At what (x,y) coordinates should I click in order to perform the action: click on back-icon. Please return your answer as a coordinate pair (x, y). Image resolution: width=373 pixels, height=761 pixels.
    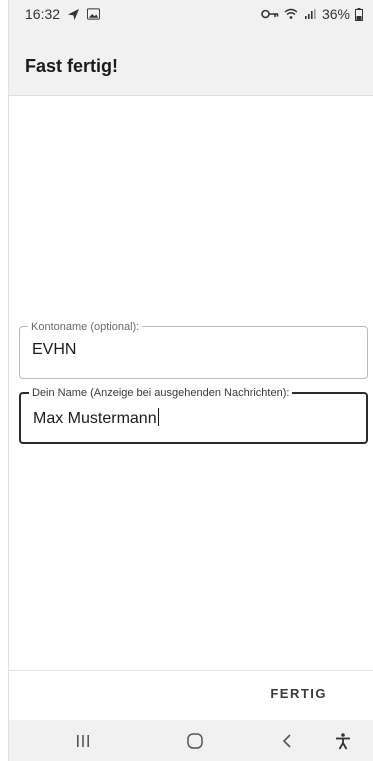
    Looking at the image, I should click on (287, 741).